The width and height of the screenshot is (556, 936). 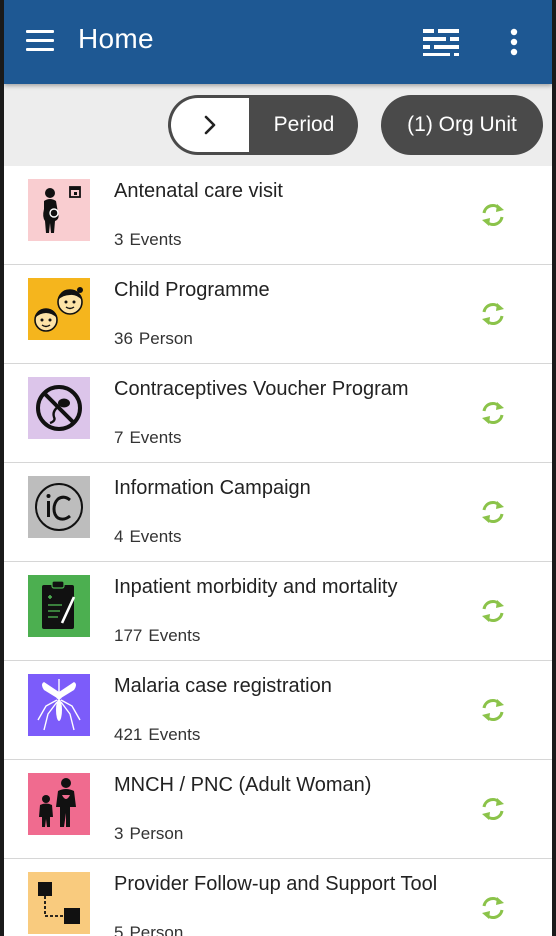 What do you see at coordinates (149, 929) in the screenshot?
I see `program-count: 5 Person` at bounding box center [149, 929].